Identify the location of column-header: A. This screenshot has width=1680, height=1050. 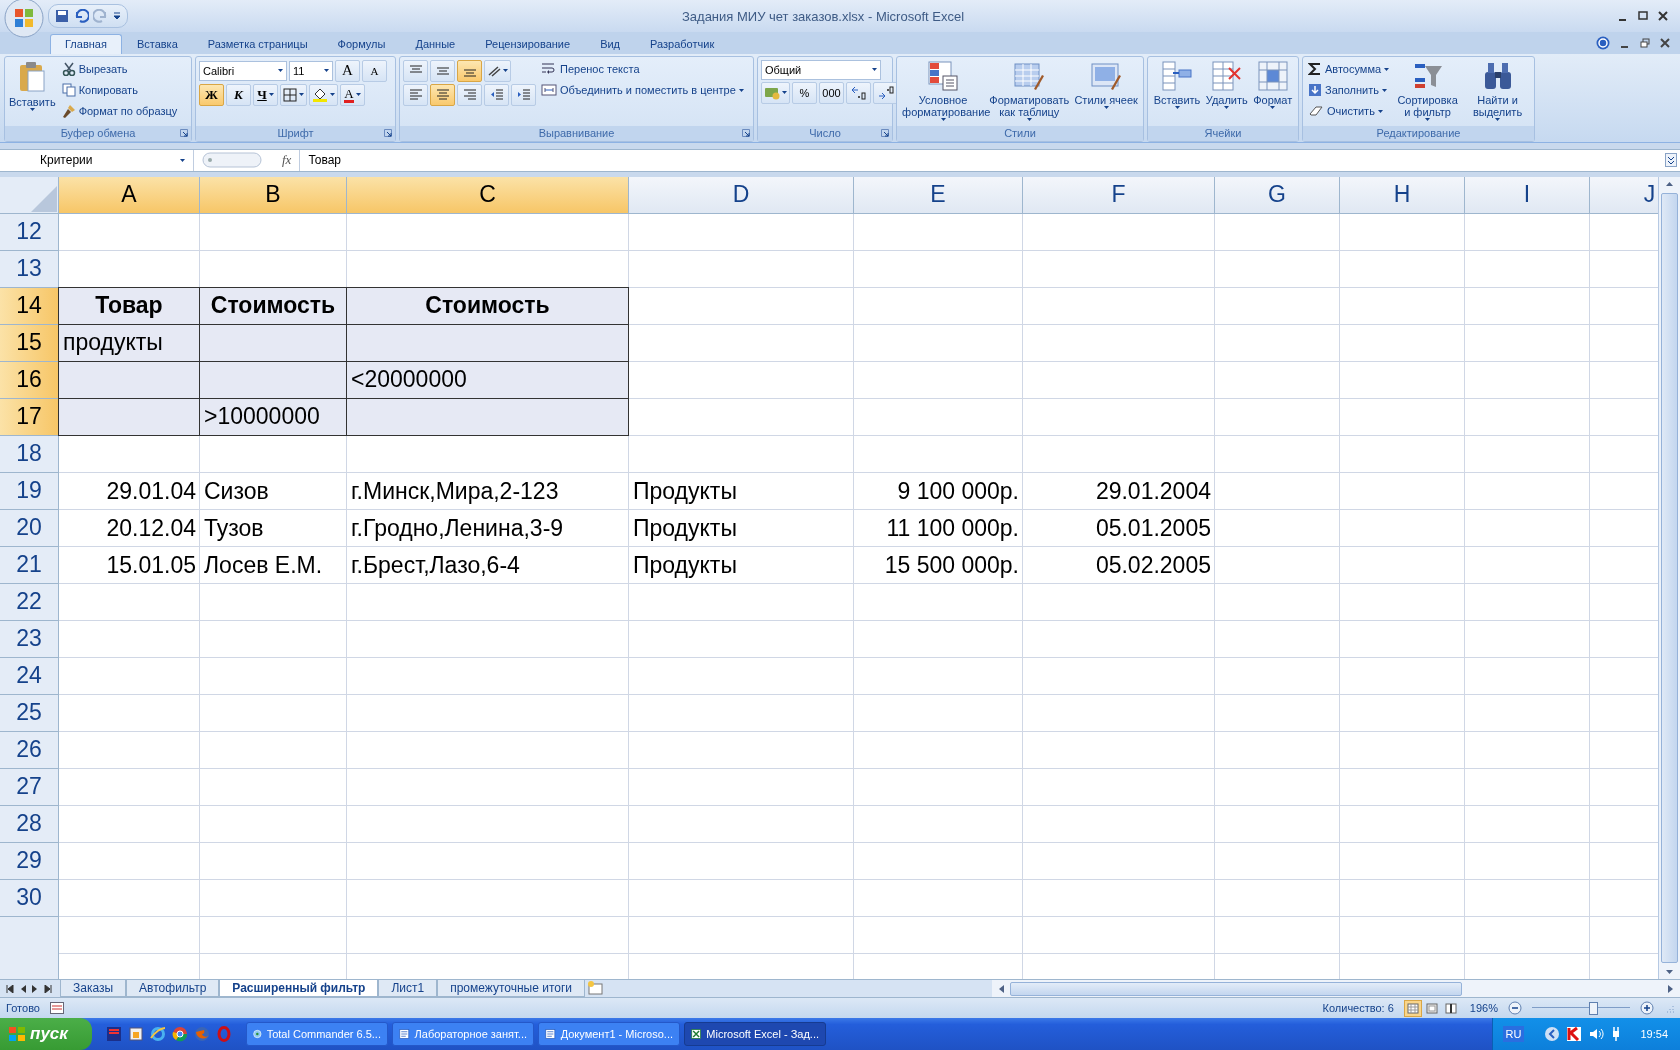
(129, 195).